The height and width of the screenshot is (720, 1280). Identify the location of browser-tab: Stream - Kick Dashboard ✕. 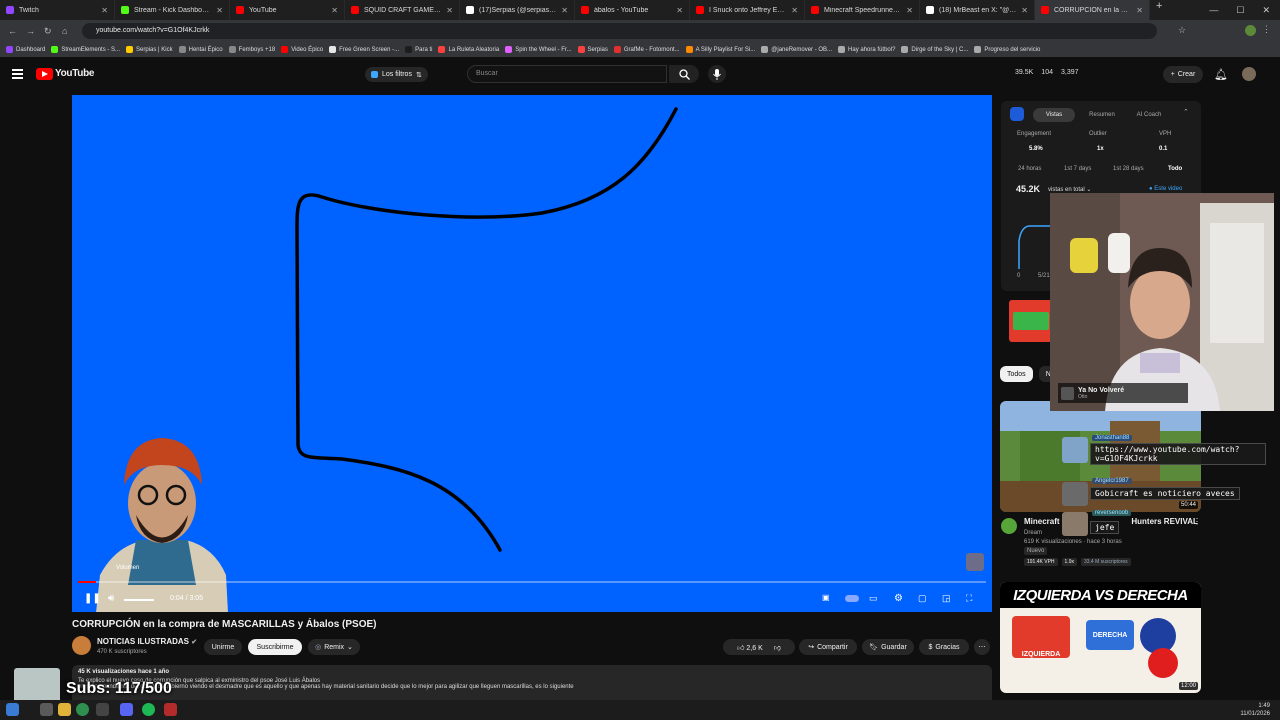
(172, 10).